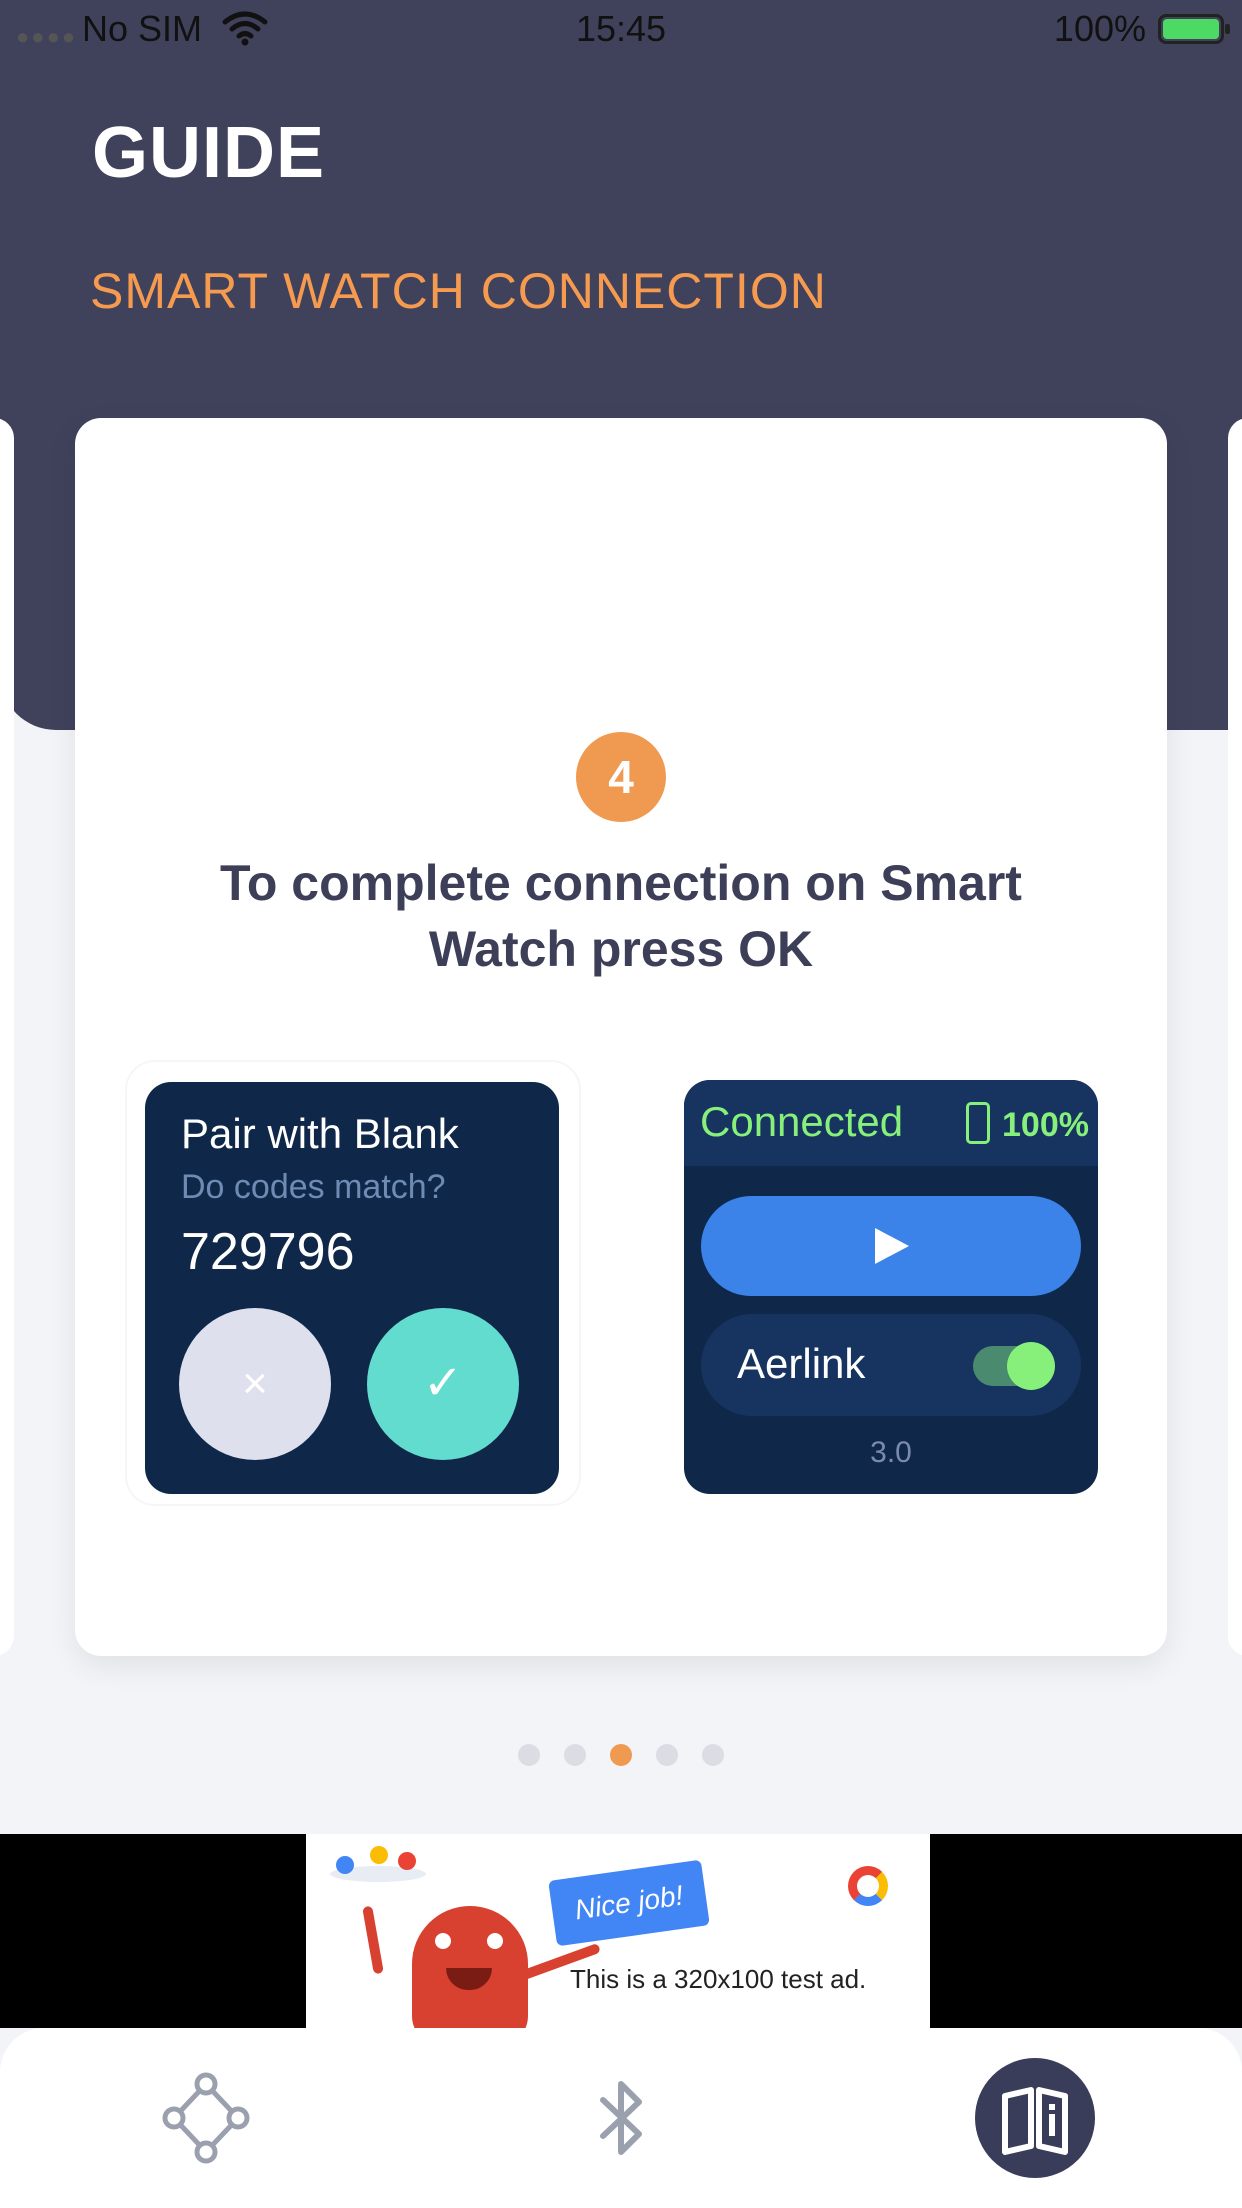 The image size is (1242, 2208). Describe the element at coordinates (373, 1940) in the screenshot. I see `ad-monster-arm` at that location.